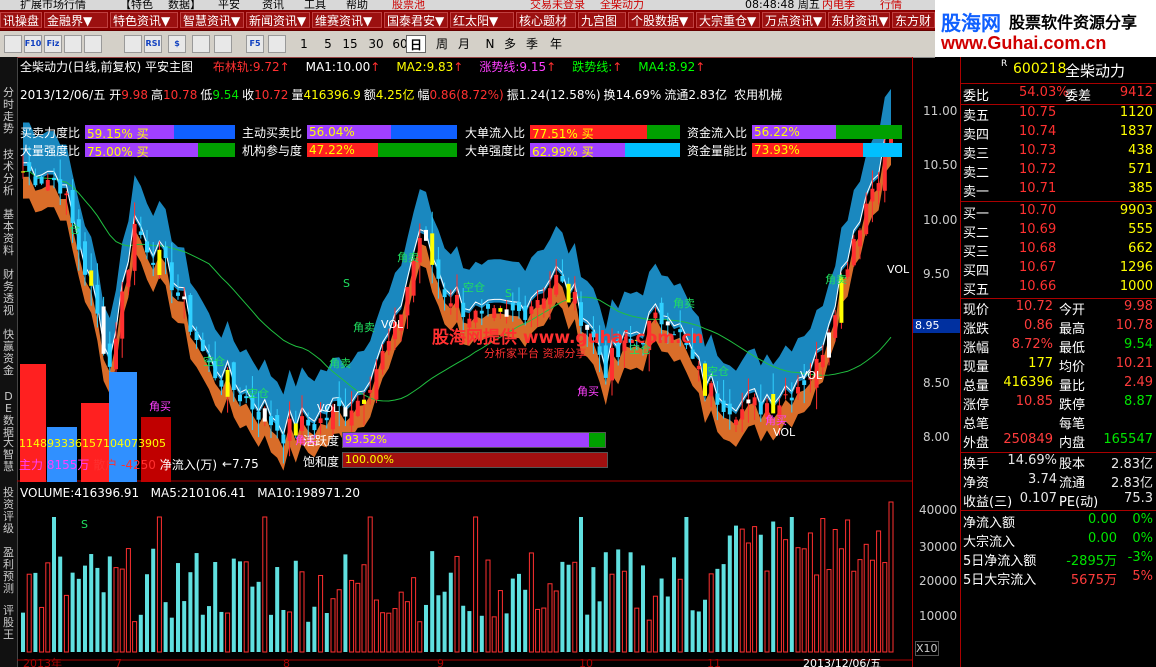 This screenshot has height=667, width=1156. I want to click on menu-item: 东方财, so click(913, 20).